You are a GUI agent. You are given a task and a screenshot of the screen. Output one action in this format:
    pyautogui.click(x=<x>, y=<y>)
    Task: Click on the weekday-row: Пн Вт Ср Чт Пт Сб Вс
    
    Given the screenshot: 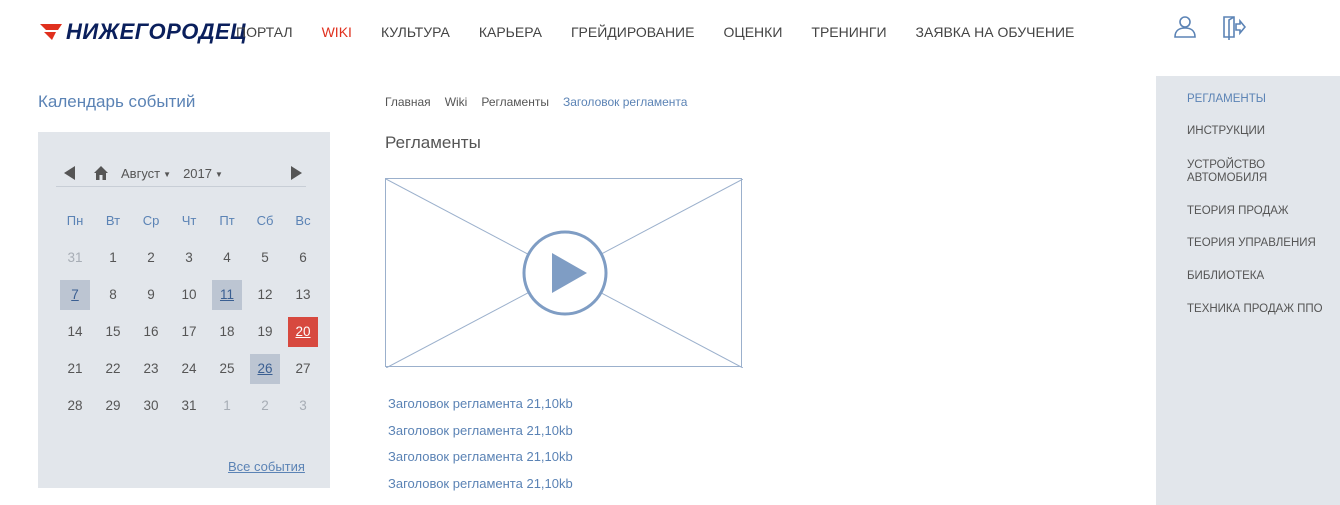 What is the action you would take?
    pyautogui.click(x=189, y=220)
    